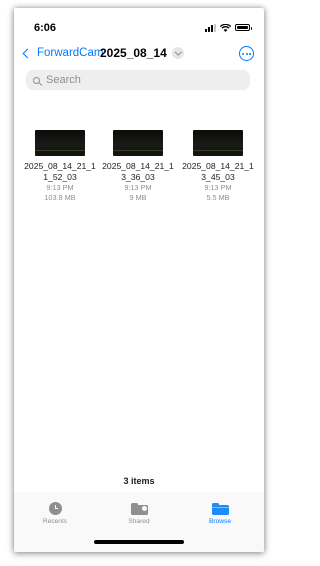 The image size is (320, 566). Describe the element at coordinates (138, 197) in the screenshot. I see `file-size: 9 MB` at that location.